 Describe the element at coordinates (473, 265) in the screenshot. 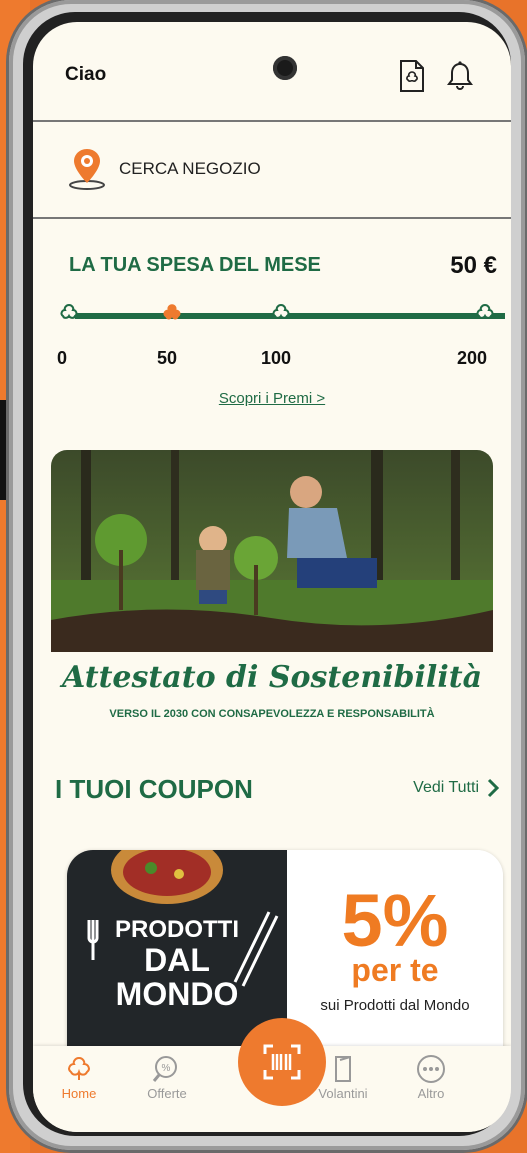

I see `monthly-spending-amount: 50 €` at that location.